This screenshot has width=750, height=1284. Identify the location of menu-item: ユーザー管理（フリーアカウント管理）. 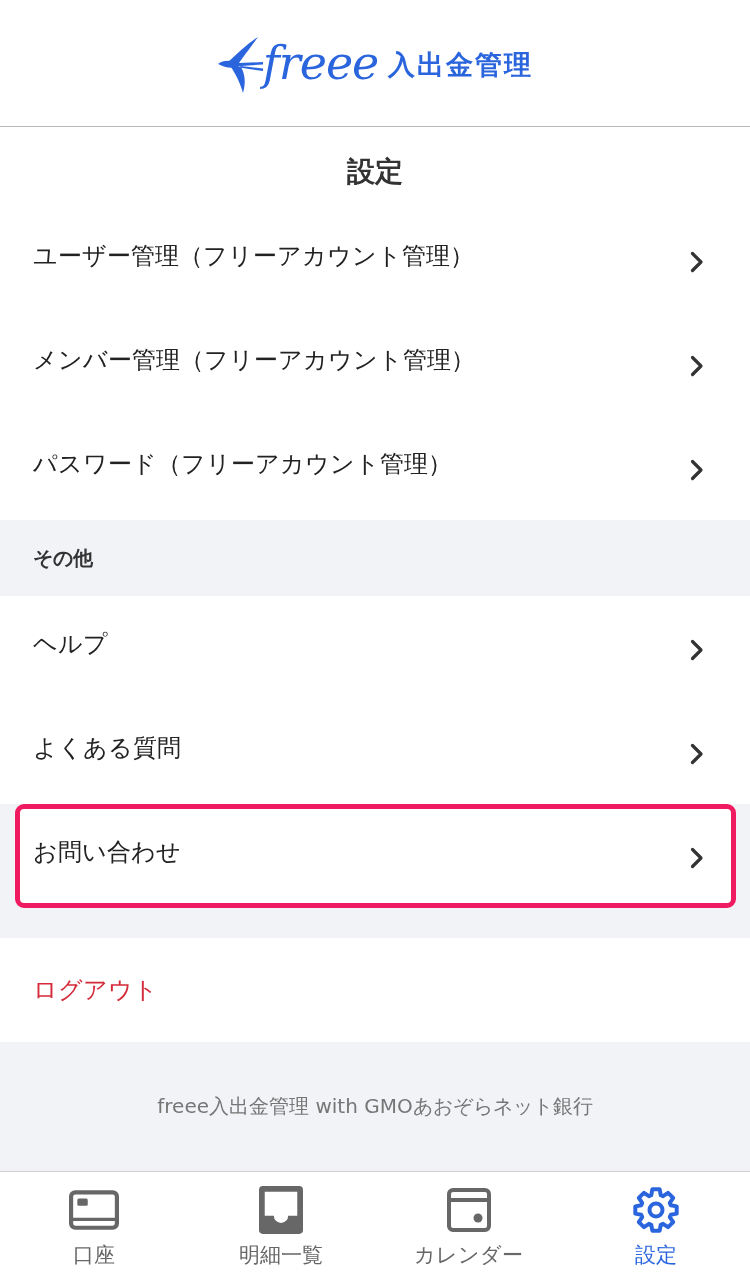
(375, 260).